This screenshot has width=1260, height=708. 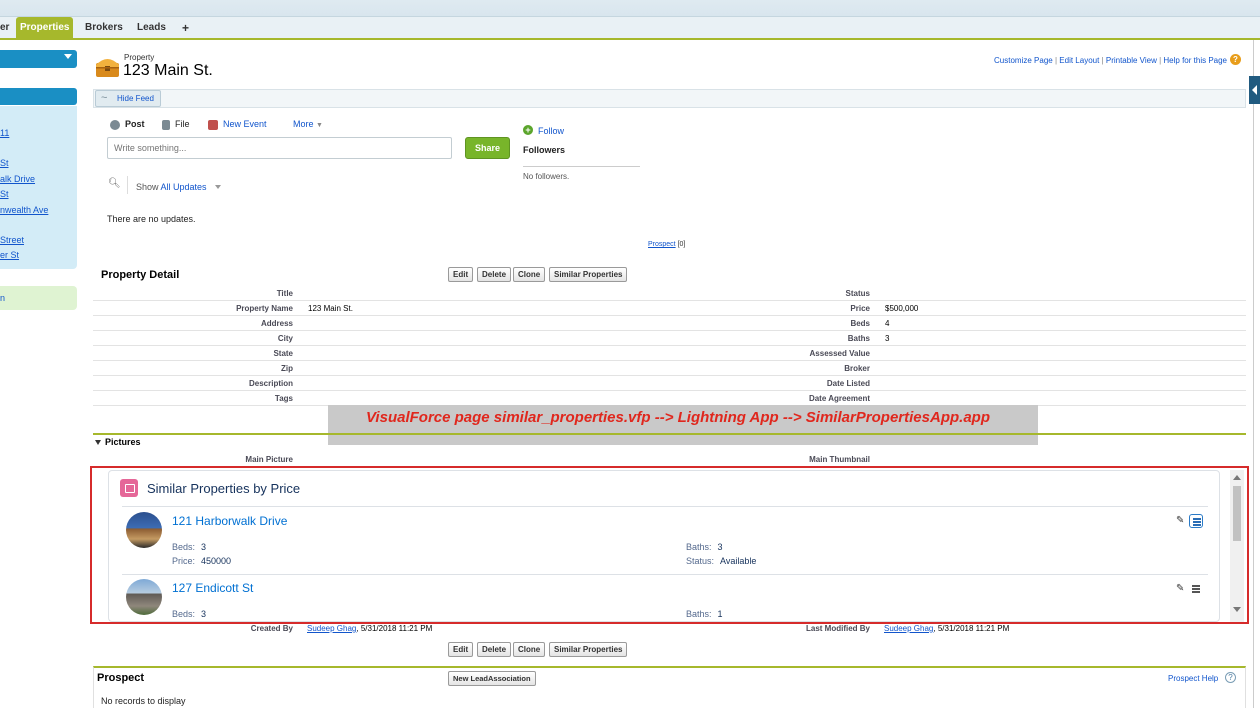 I want to click on object-type-label: Property, so click(x=139, y=57).